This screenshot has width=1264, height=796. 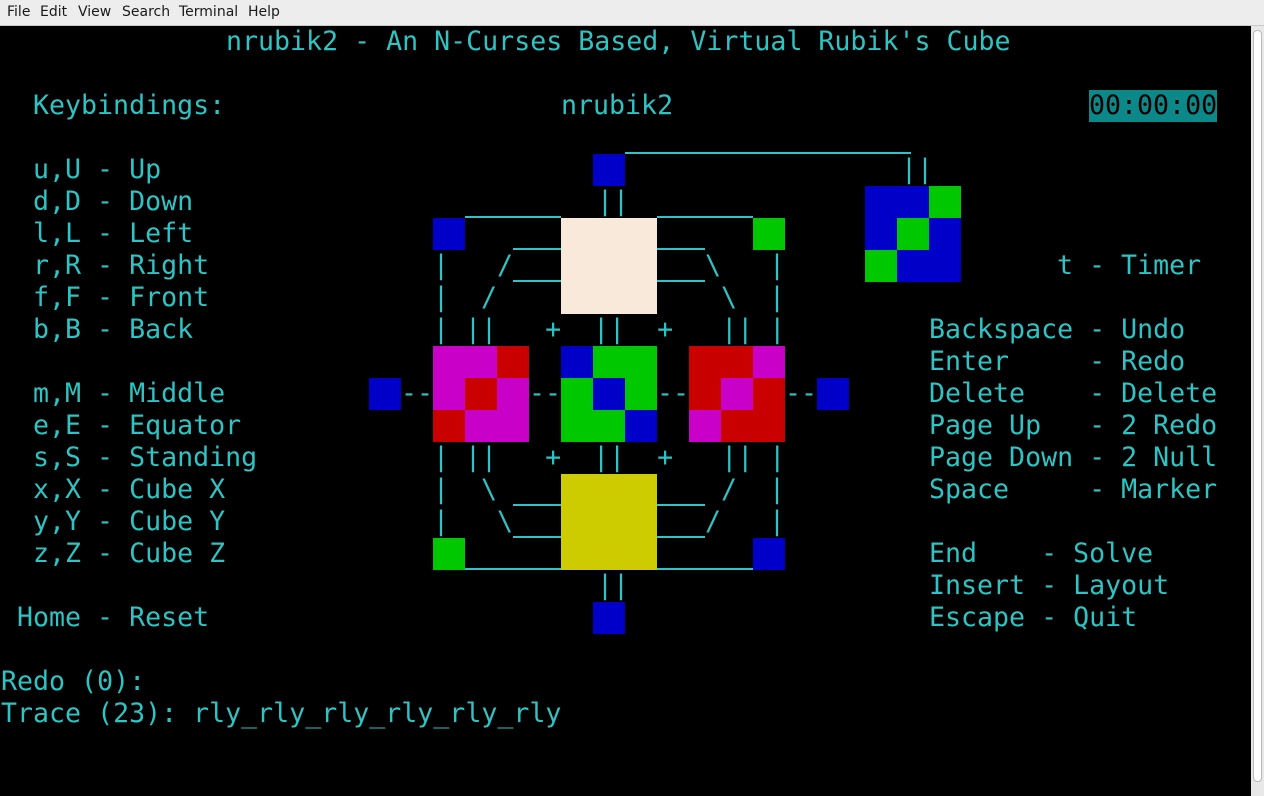 I want to click on app-name-label: nrubik2, so click(x=617, y=105).